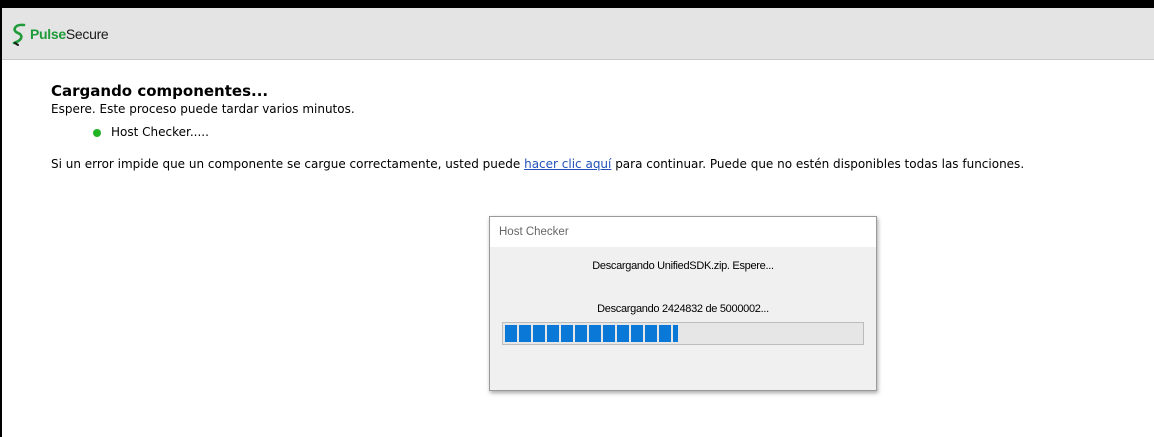 This screenshot has width=1154, height=437. What do you see at coordinates (578, 34) in the screenshot?
I see `header-bar: PulseSecure` at bounding box center [578, 34].